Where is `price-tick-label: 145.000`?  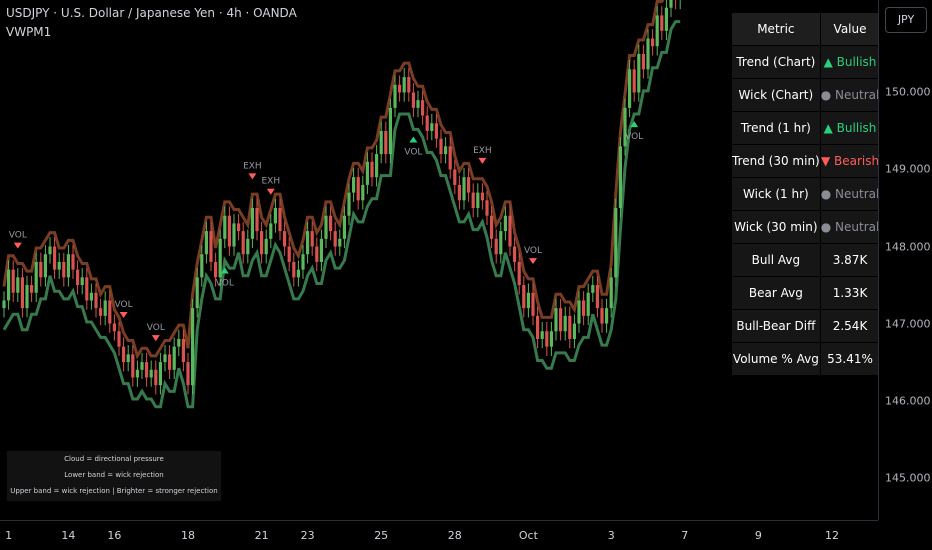
price-tick-label: 145.000 is located at coordinates (908, 478).